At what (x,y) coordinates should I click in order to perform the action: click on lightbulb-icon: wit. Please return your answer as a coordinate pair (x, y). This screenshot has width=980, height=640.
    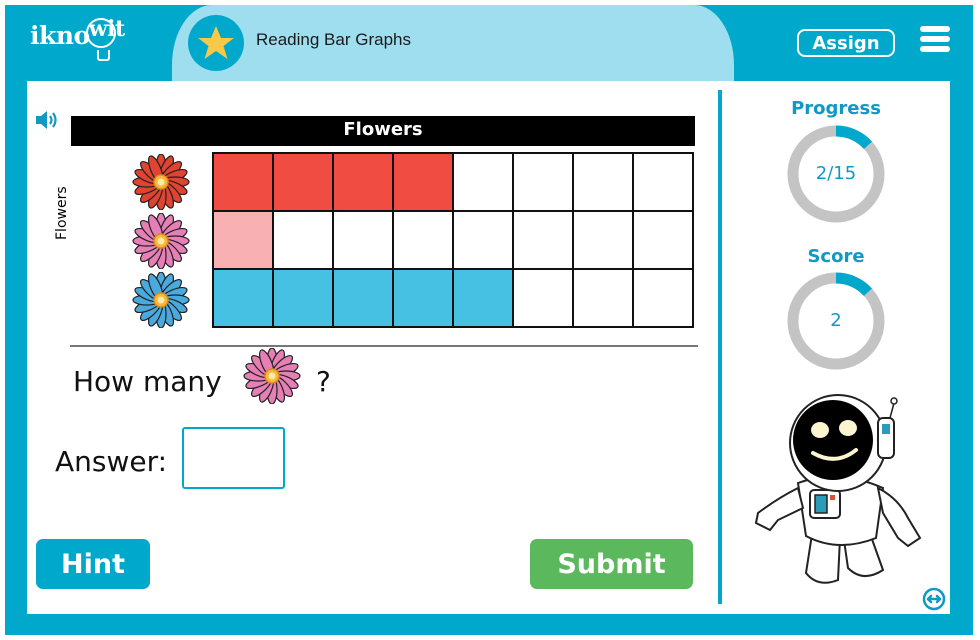
    Looking at the image, I should click on (105, 38).